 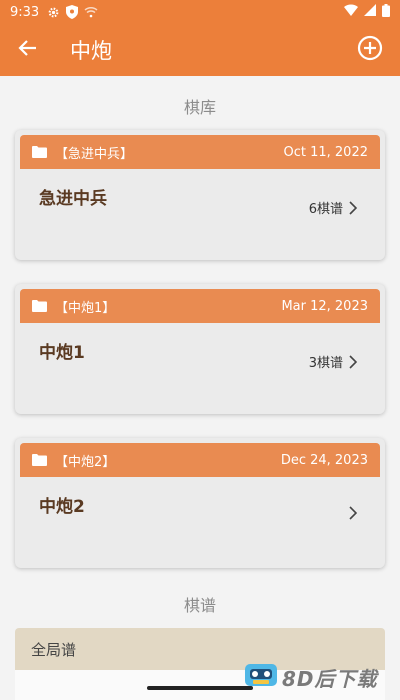 What do you see at coordinates (370, 12) in the screenshot?
I see `signal-icon` at bounding box center [370, 12].